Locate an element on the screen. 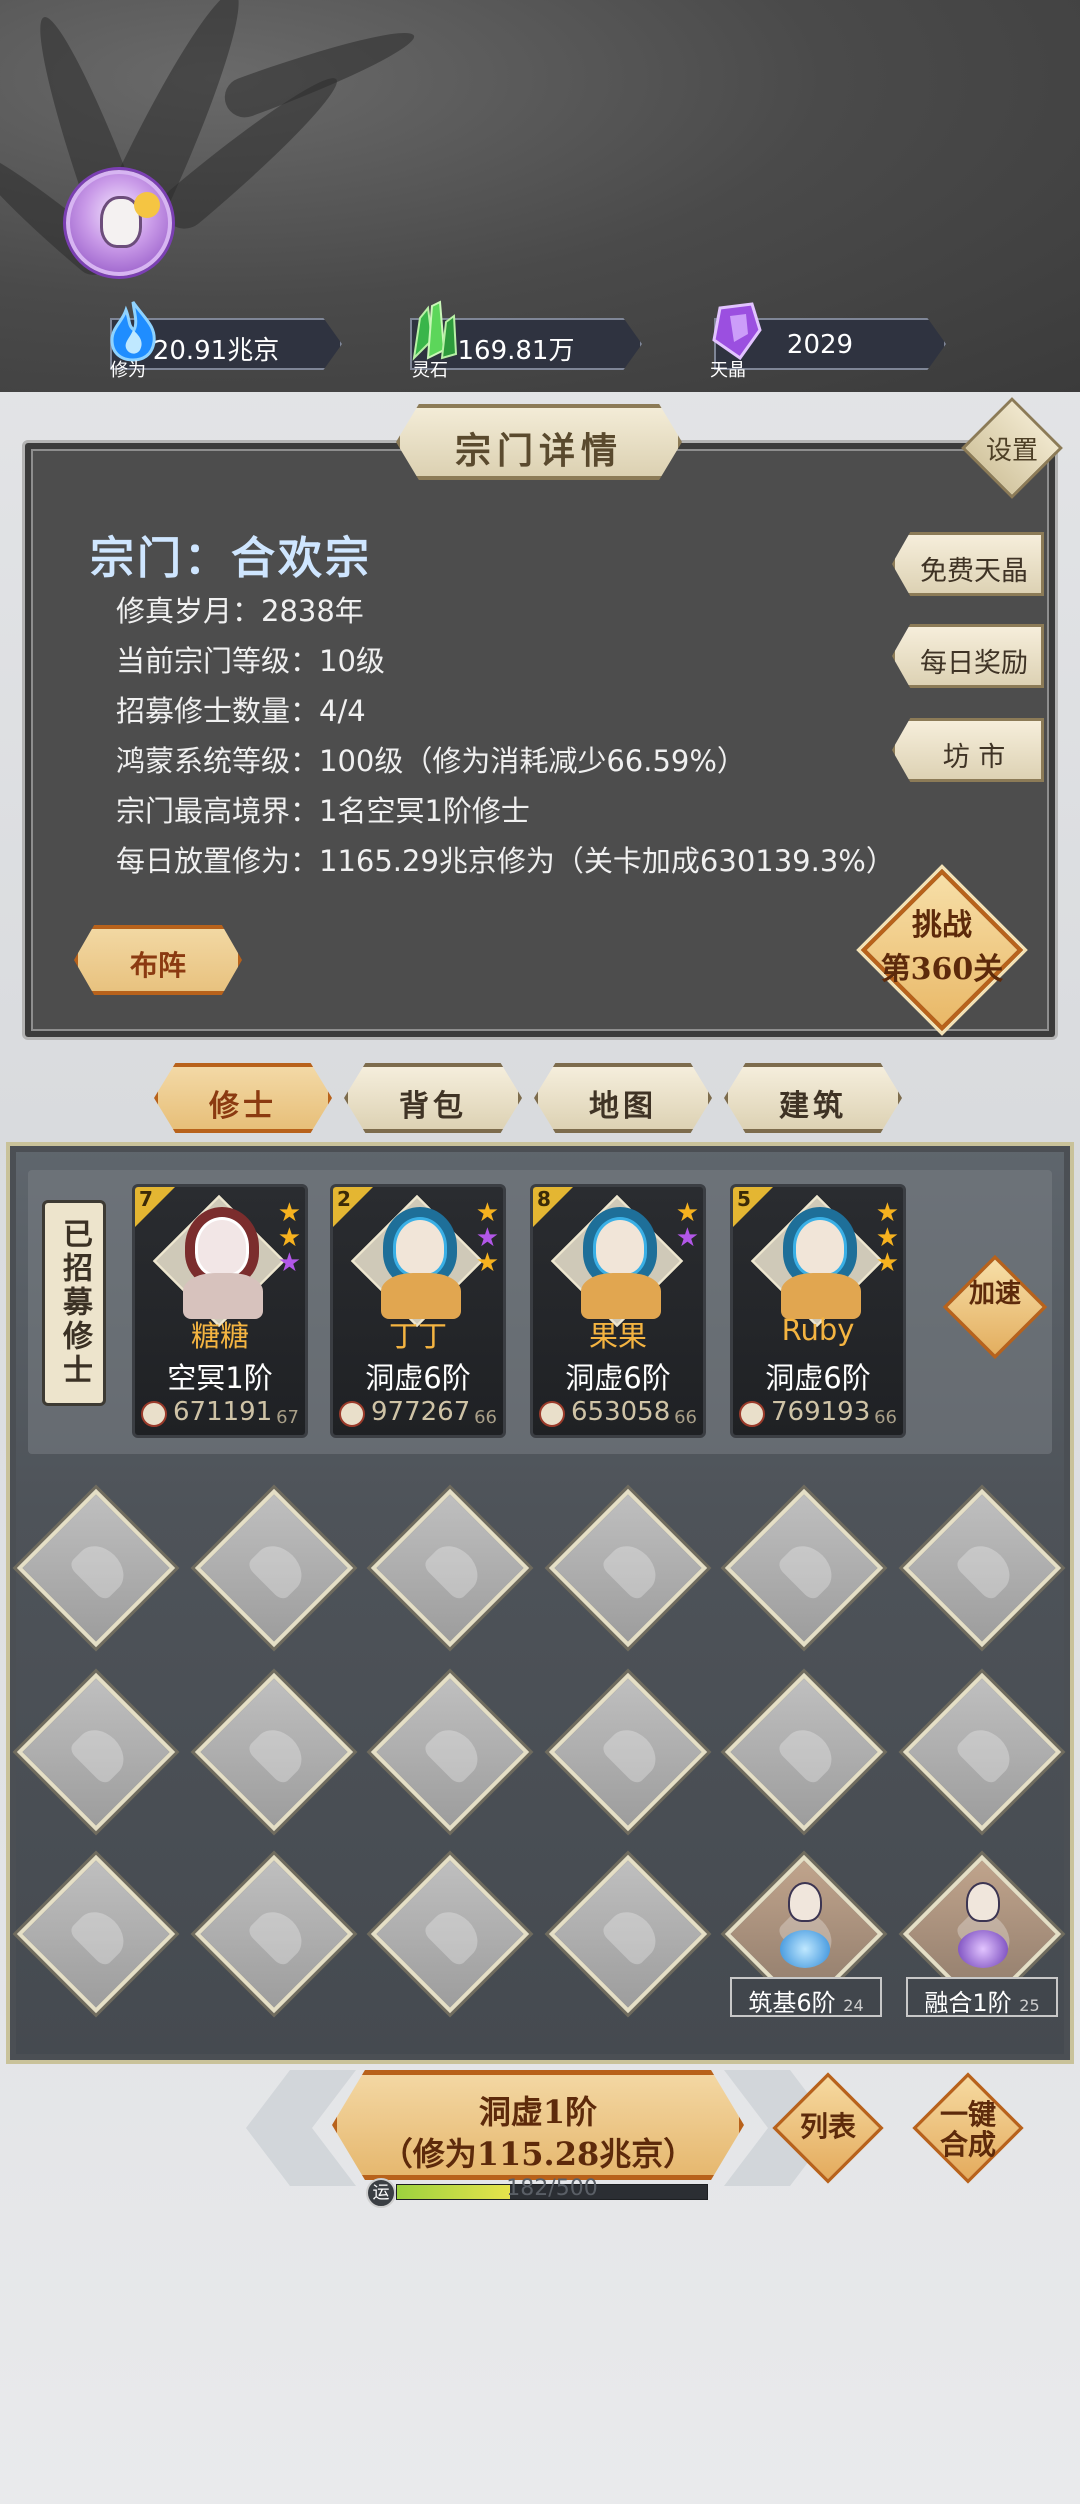 The height and width of the screenshot is (2504, 1080). slot-tag-ronghe-label: 融合1阶 is located at coordinates (968, 2003).